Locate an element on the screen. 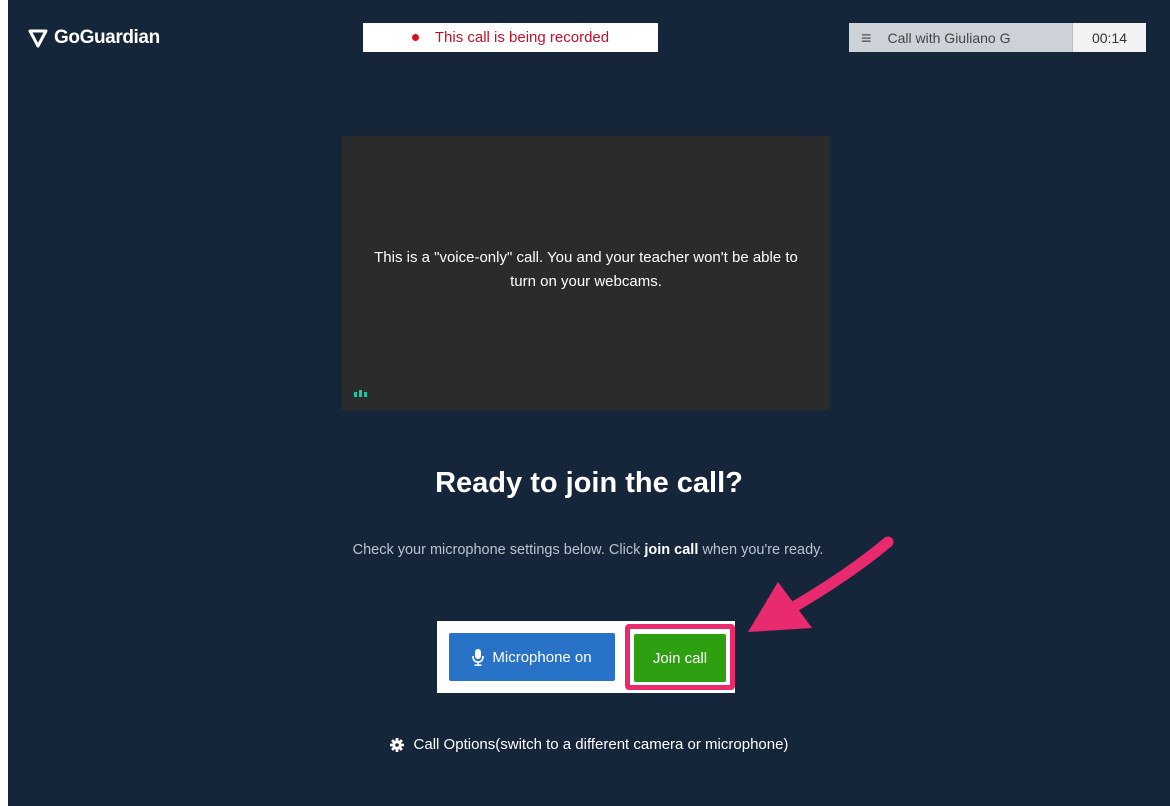  call-header: ≡ Call with Giuliano G 00:14 is located at coordinates (997, 37).